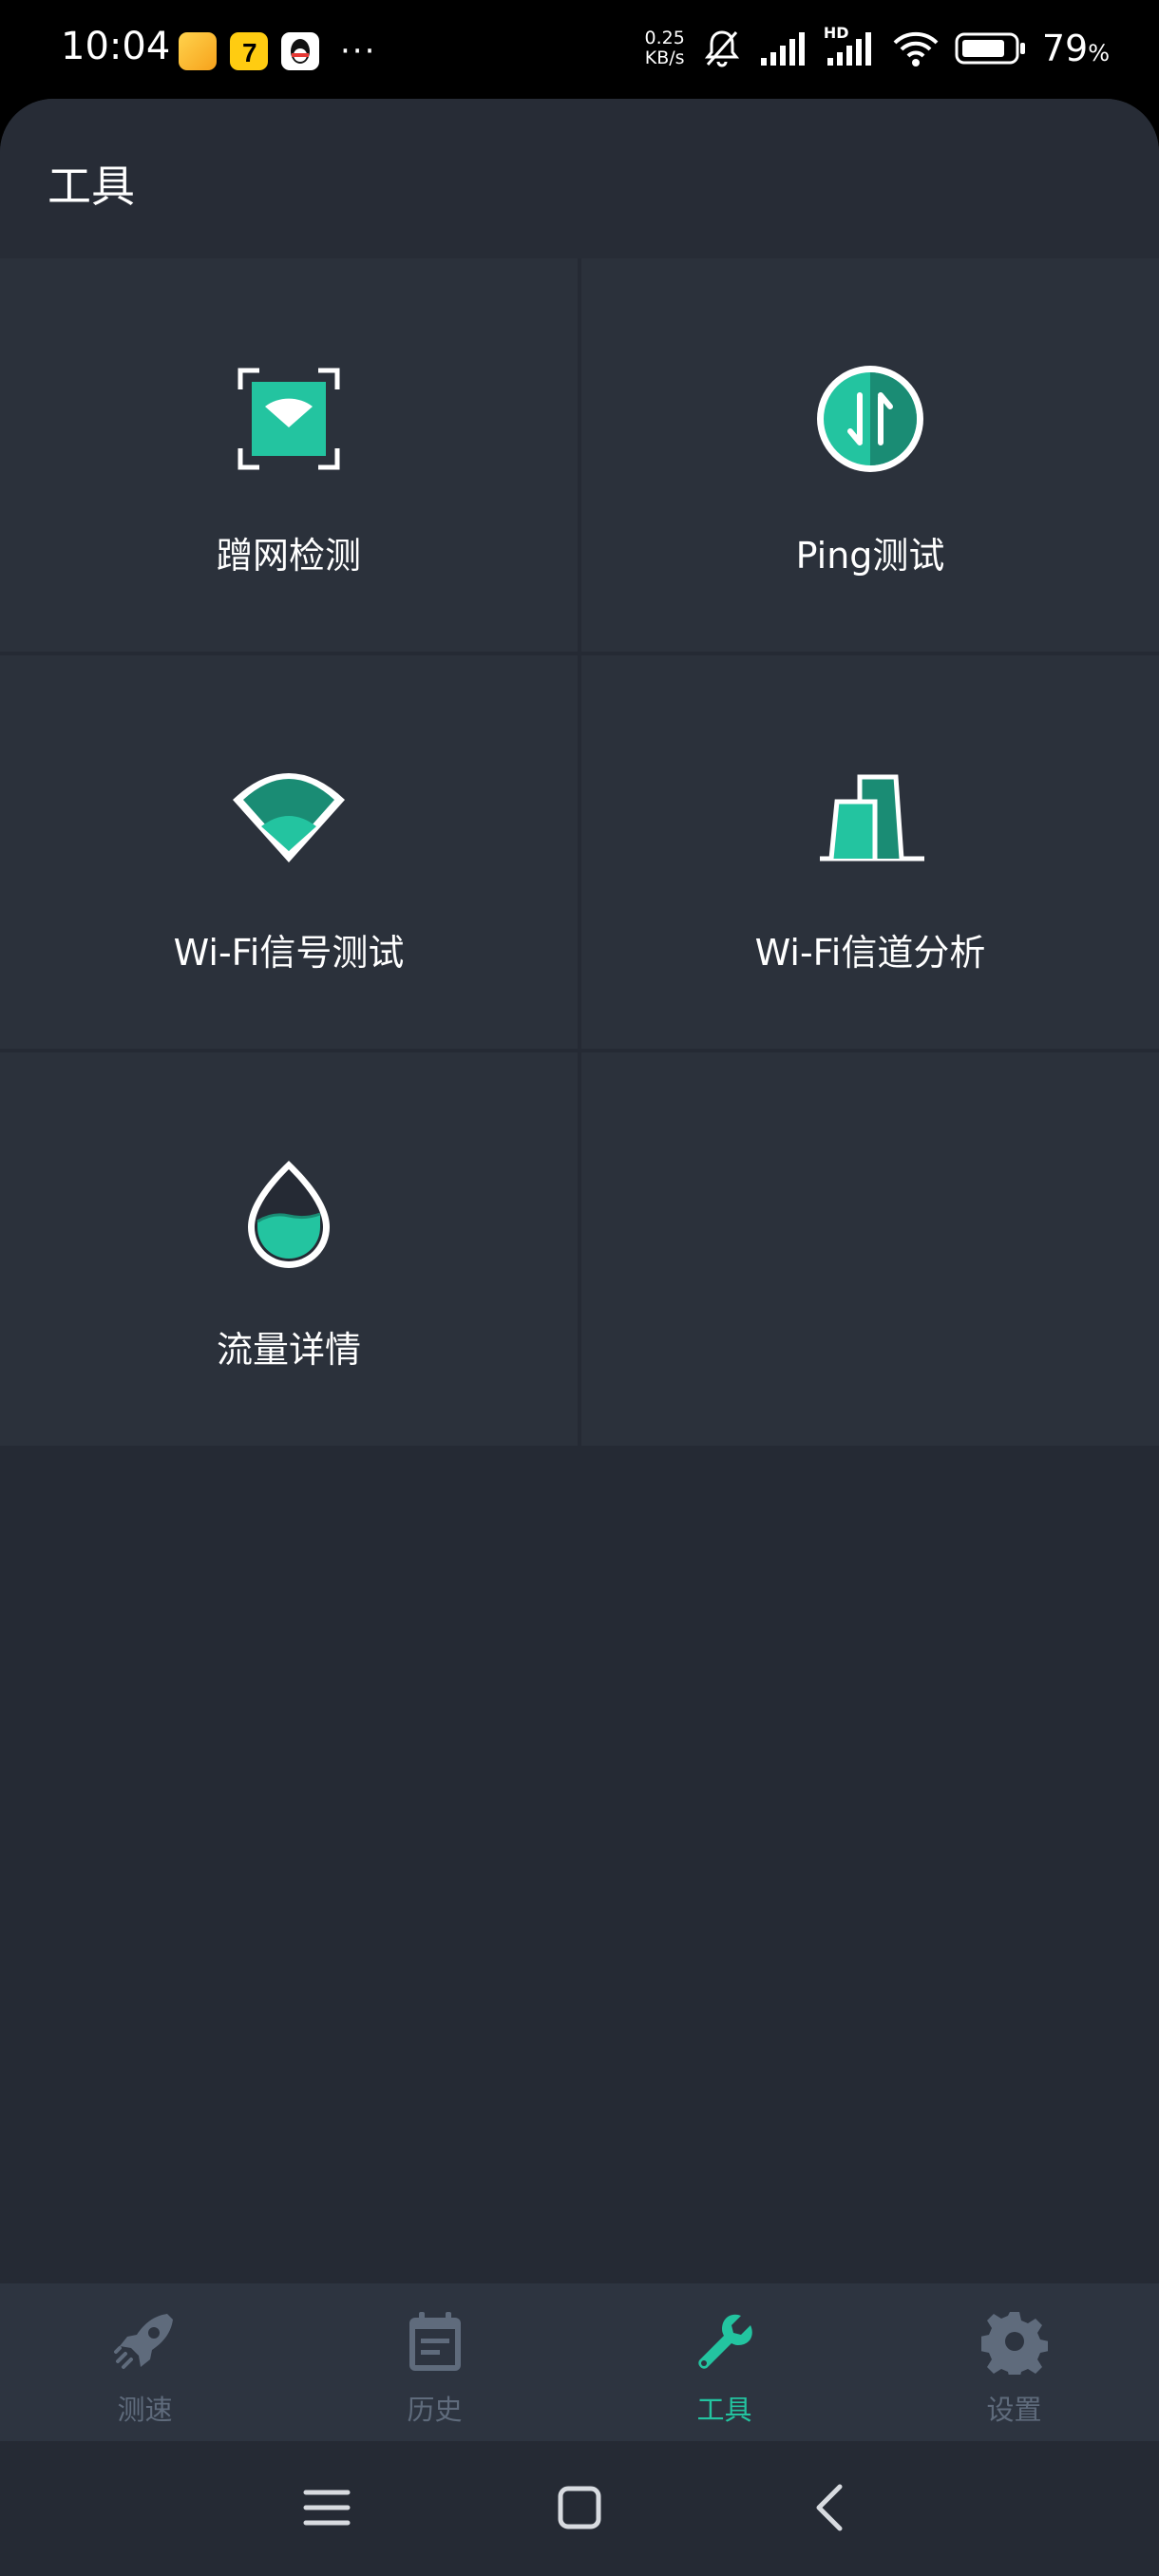  I want to click on rocket-icon, so click(143, 2341).